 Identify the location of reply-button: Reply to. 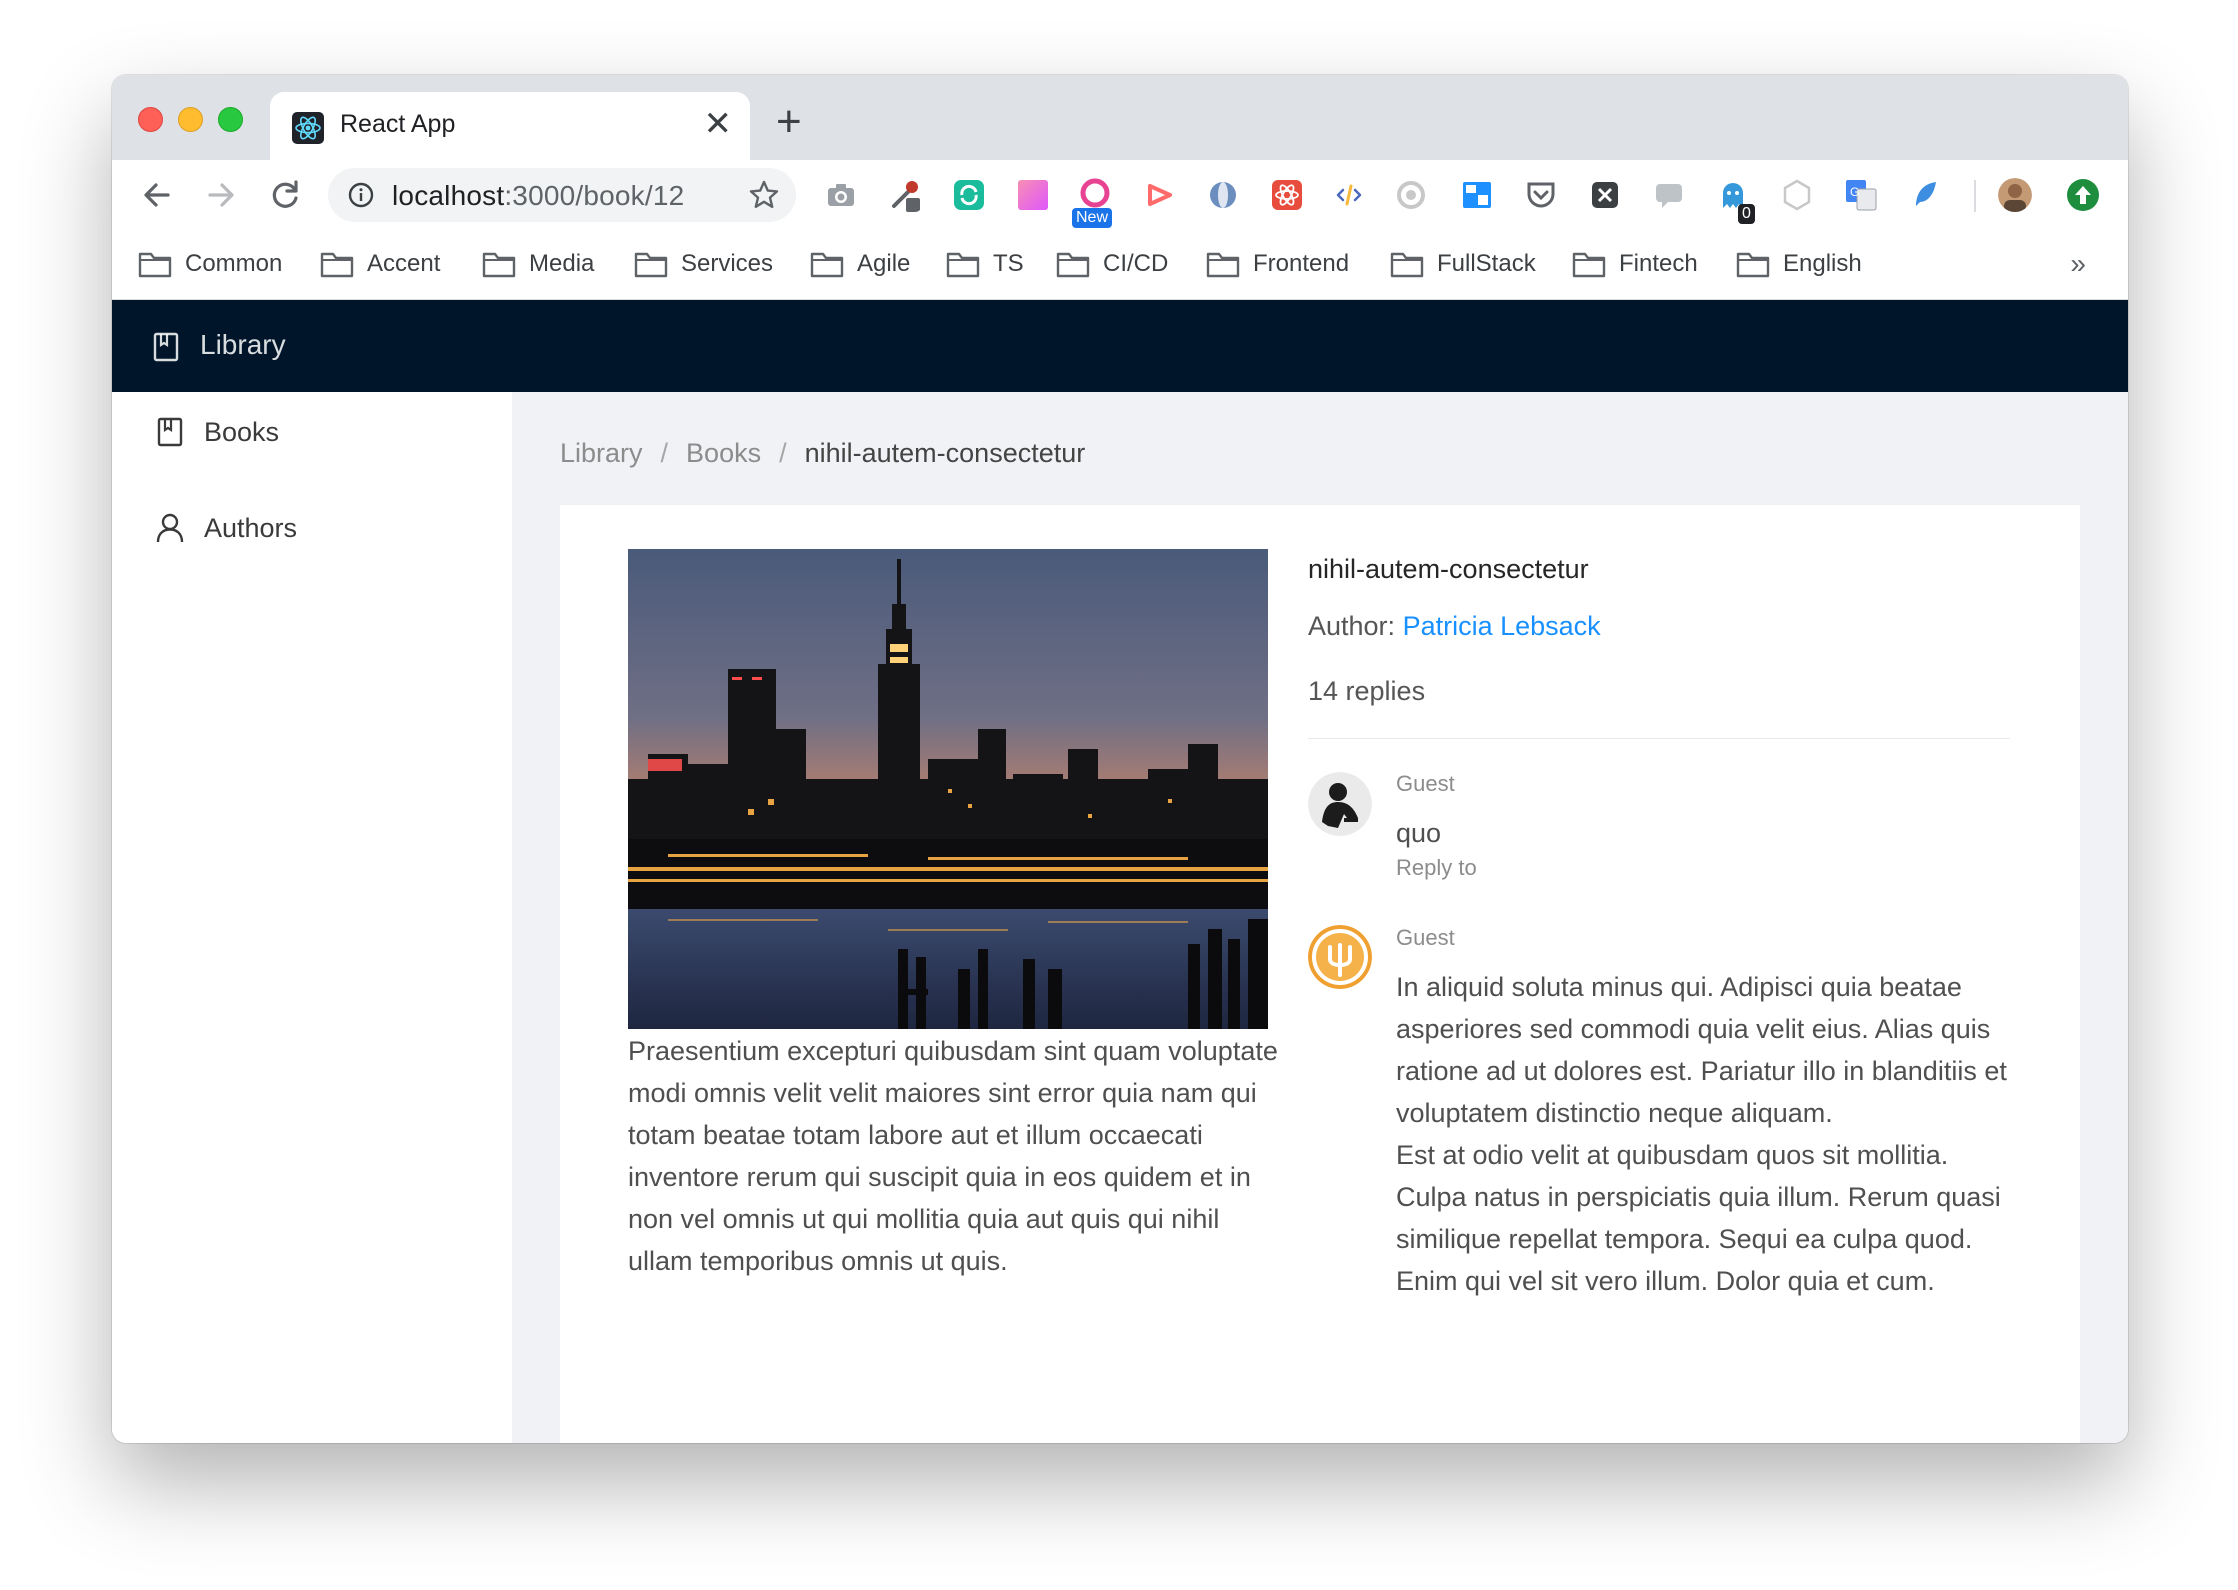
(1436, 868).